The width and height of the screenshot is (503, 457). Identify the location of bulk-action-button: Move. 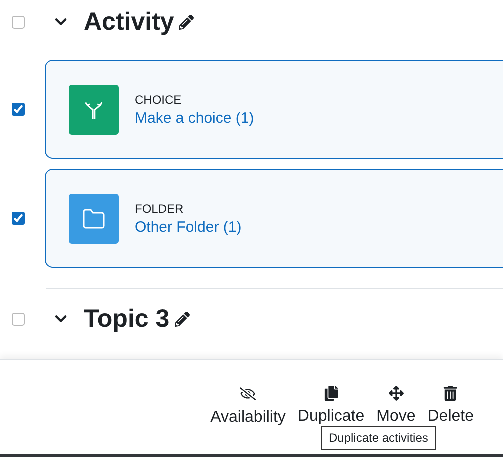
(396, 406).